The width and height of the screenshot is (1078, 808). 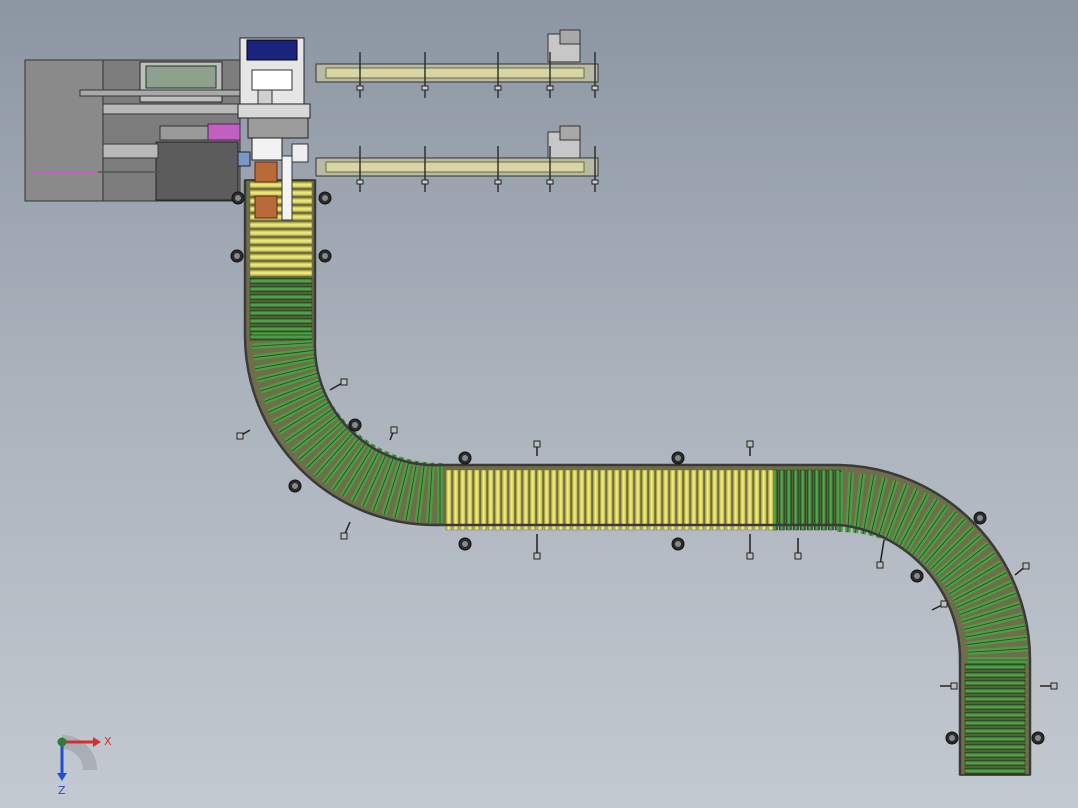 I want to click on axis-x-label: X, so click(x=108, y=741).